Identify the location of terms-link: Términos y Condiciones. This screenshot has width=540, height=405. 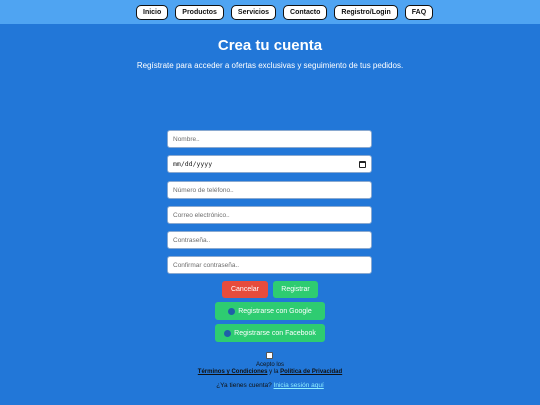
(233, 372).